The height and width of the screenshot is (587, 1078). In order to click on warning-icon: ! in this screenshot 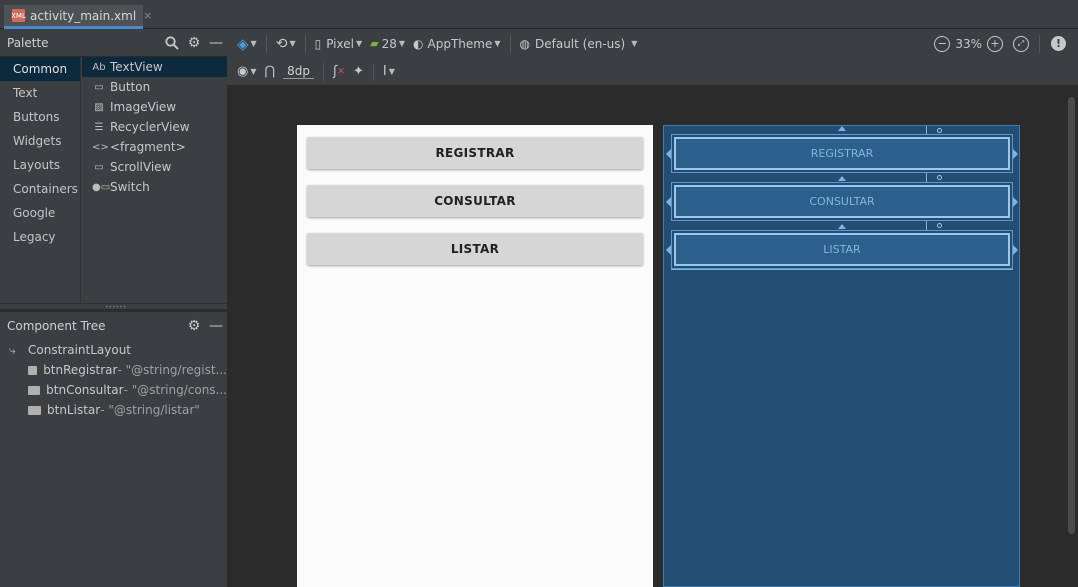, I will do `click(1058, 43)`.